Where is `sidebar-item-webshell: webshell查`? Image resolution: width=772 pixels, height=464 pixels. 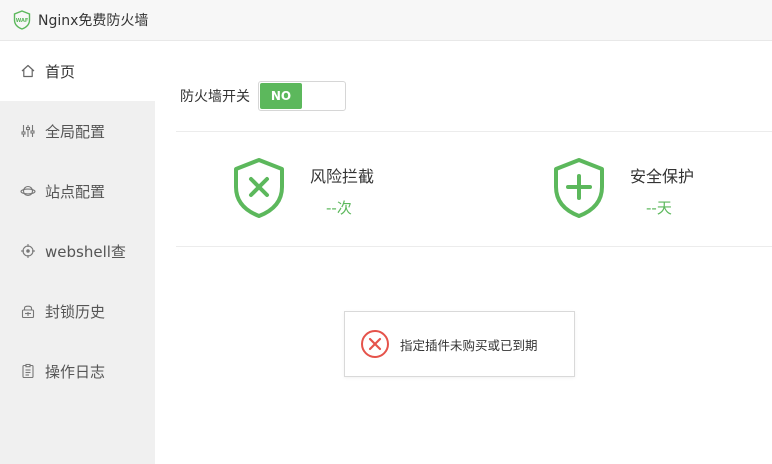 sidebar-item-webshell: webshell查 is located at coordinates (77, 251).